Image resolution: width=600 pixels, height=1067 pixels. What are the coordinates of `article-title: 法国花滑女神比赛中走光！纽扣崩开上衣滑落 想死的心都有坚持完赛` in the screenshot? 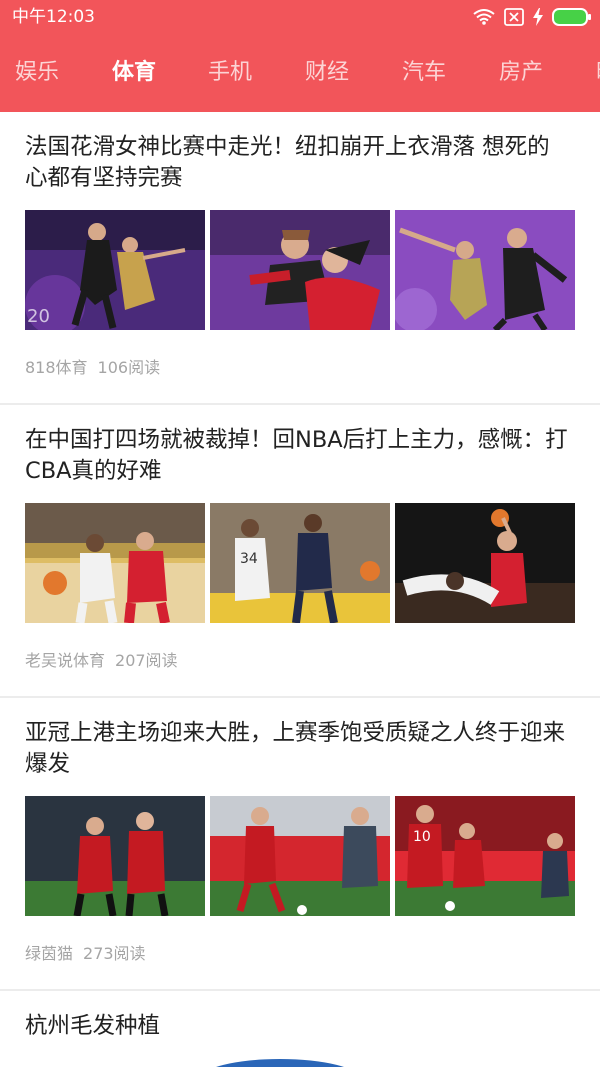 It's located at (297, 163).